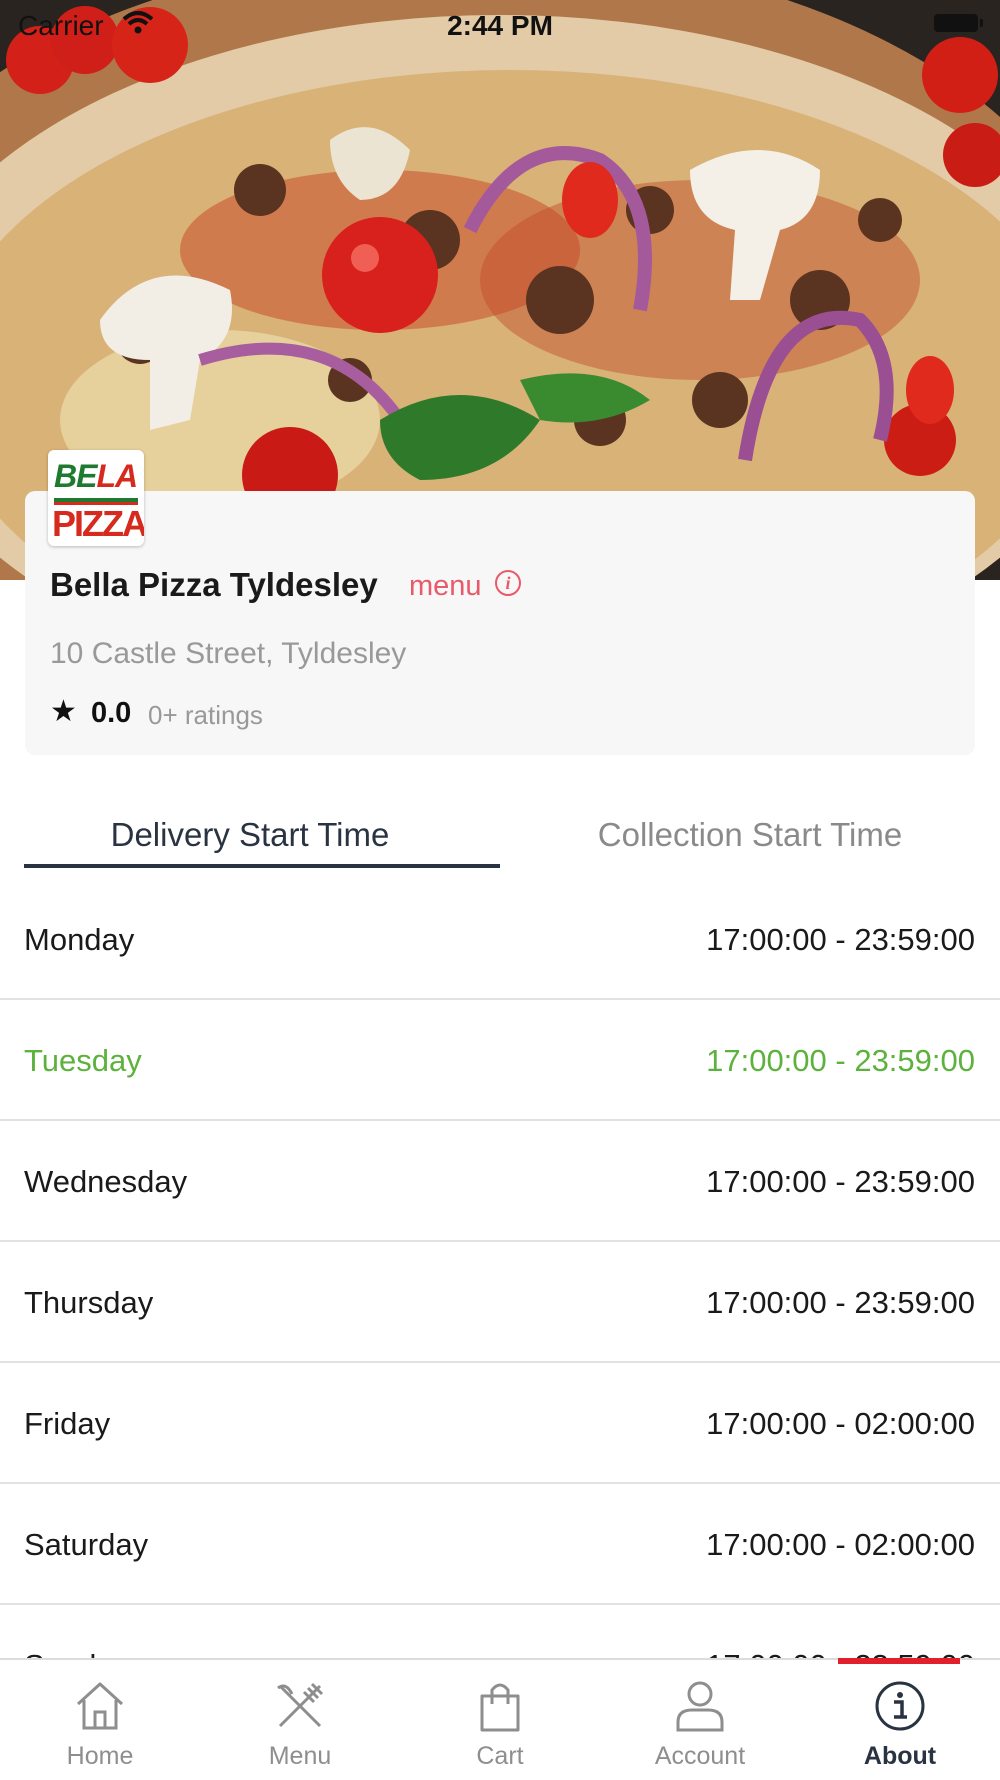 This screenshot has height=1780, width=1000. Describe the element at coordinates (750, 840) in the screenshot. I see `tab-collection-start-time: Collection Start Time` at that location.